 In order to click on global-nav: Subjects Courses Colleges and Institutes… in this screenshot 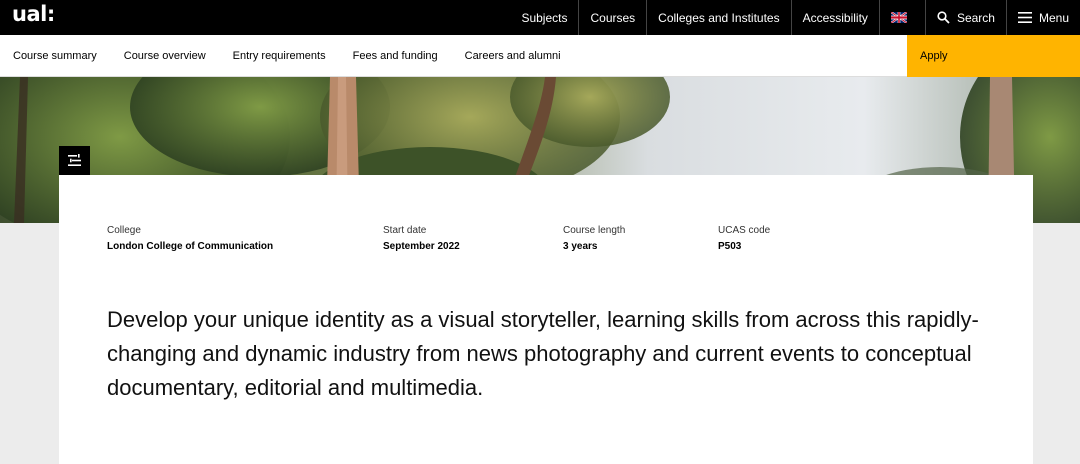, I will do `click(795, 17)`.